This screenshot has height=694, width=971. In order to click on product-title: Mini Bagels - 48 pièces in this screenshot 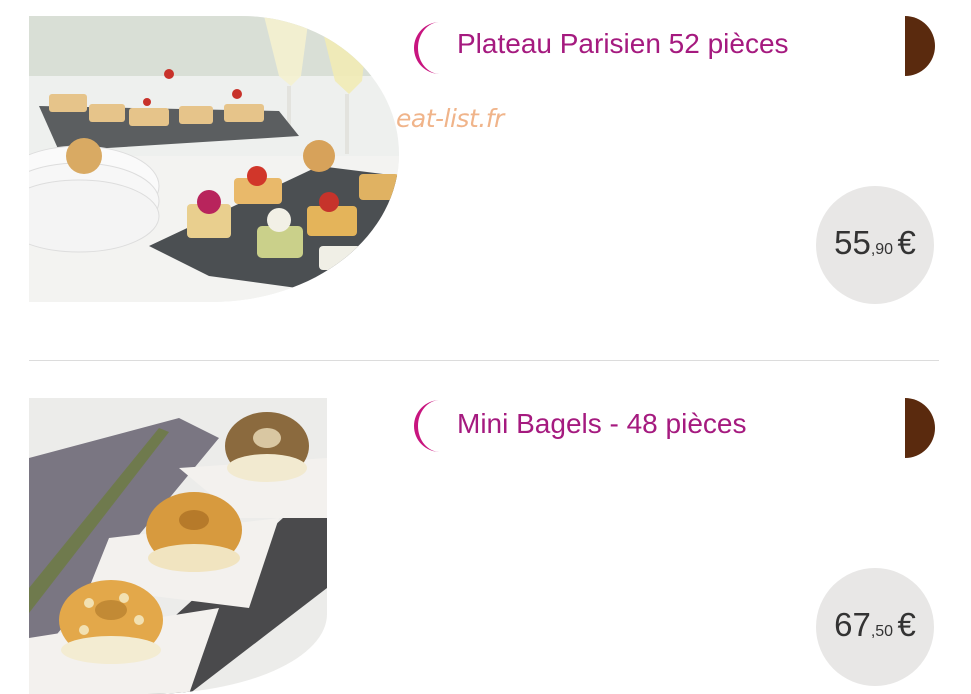, I will do `click(601, 424)`.